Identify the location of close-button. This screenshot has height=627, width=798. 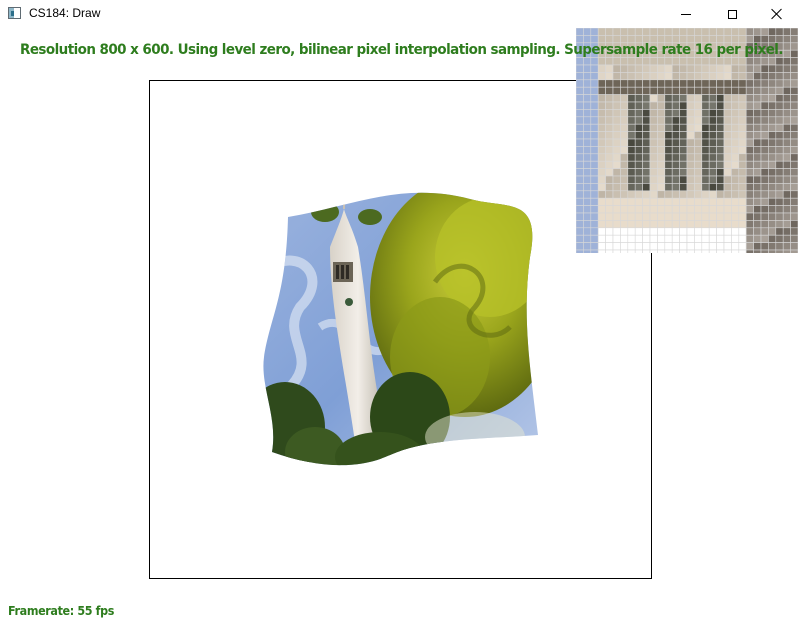
(776, 14).